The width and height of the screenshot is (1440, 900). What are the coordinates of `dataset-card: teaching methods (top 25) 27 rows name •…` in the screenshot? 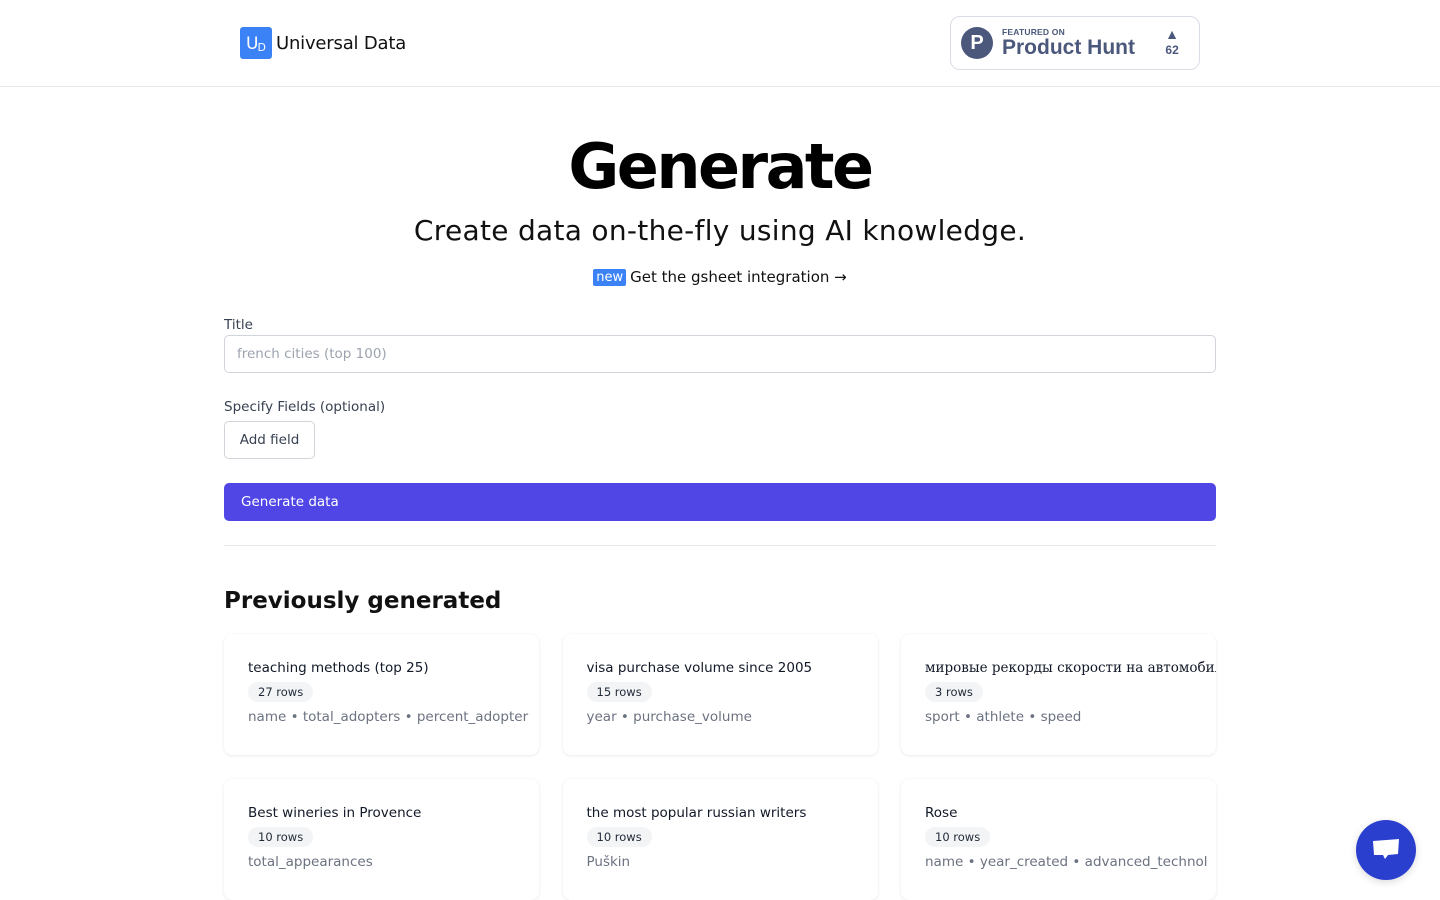 It's located at (381, 694).